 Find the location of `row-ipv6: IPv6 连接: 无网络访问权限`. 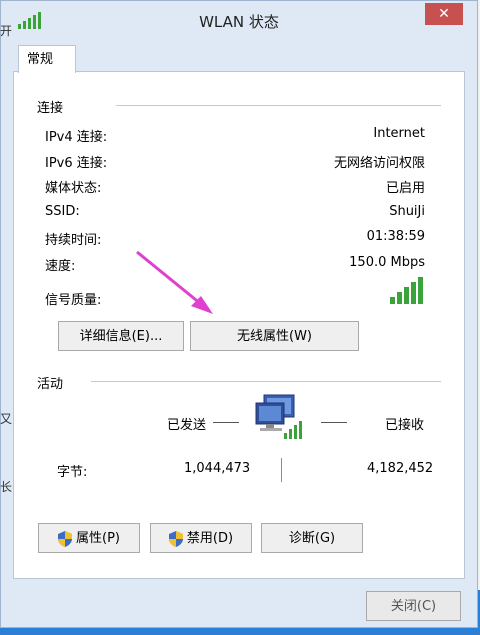

row-ipv6: IPv6 连接: 无网络访问权限 is located at coordinates (235, 162).